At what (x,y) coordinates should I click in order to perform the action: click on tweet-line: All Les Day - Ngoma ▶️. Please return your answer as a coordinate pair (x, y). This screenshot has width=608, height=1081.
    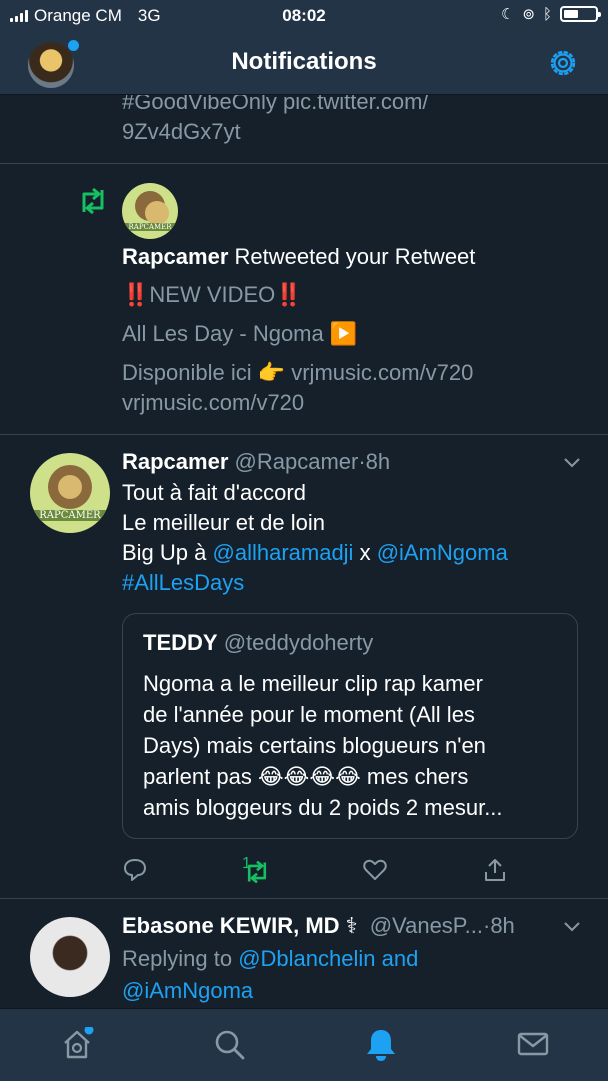
    Looking at the image, I should click on (240, 333).